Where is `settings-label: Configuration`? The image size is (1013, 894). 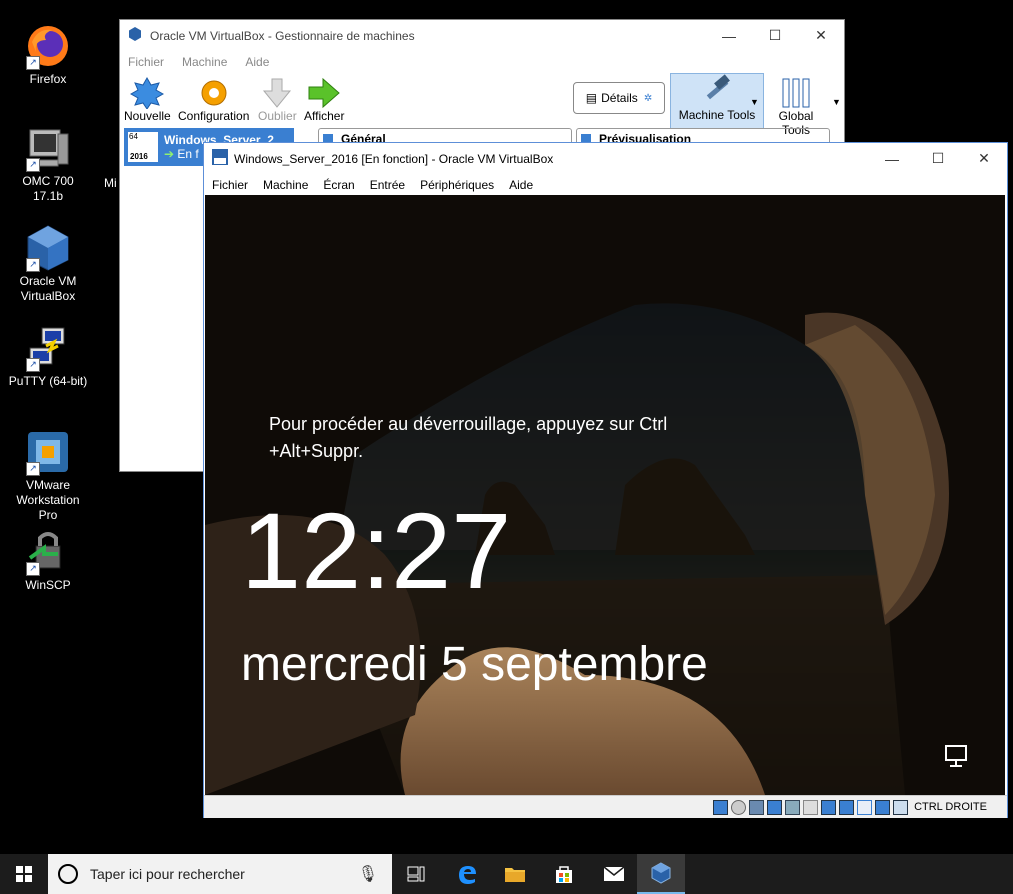 settings-label: Configuration is located at coordinates (214, 116).